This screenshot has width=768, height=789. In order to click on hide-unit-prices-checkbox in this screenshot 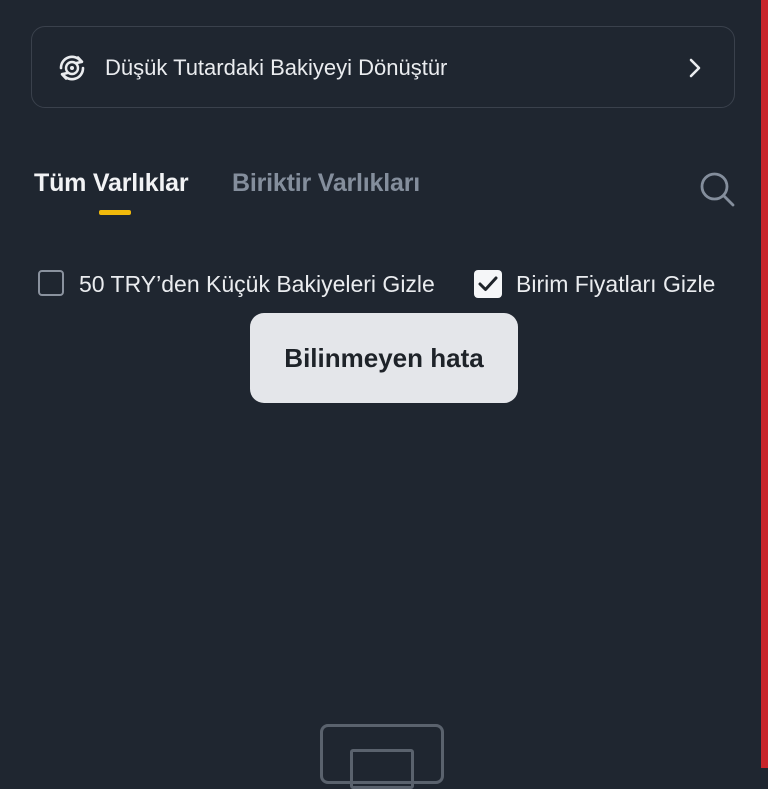, I will do `click(488, 284)`.